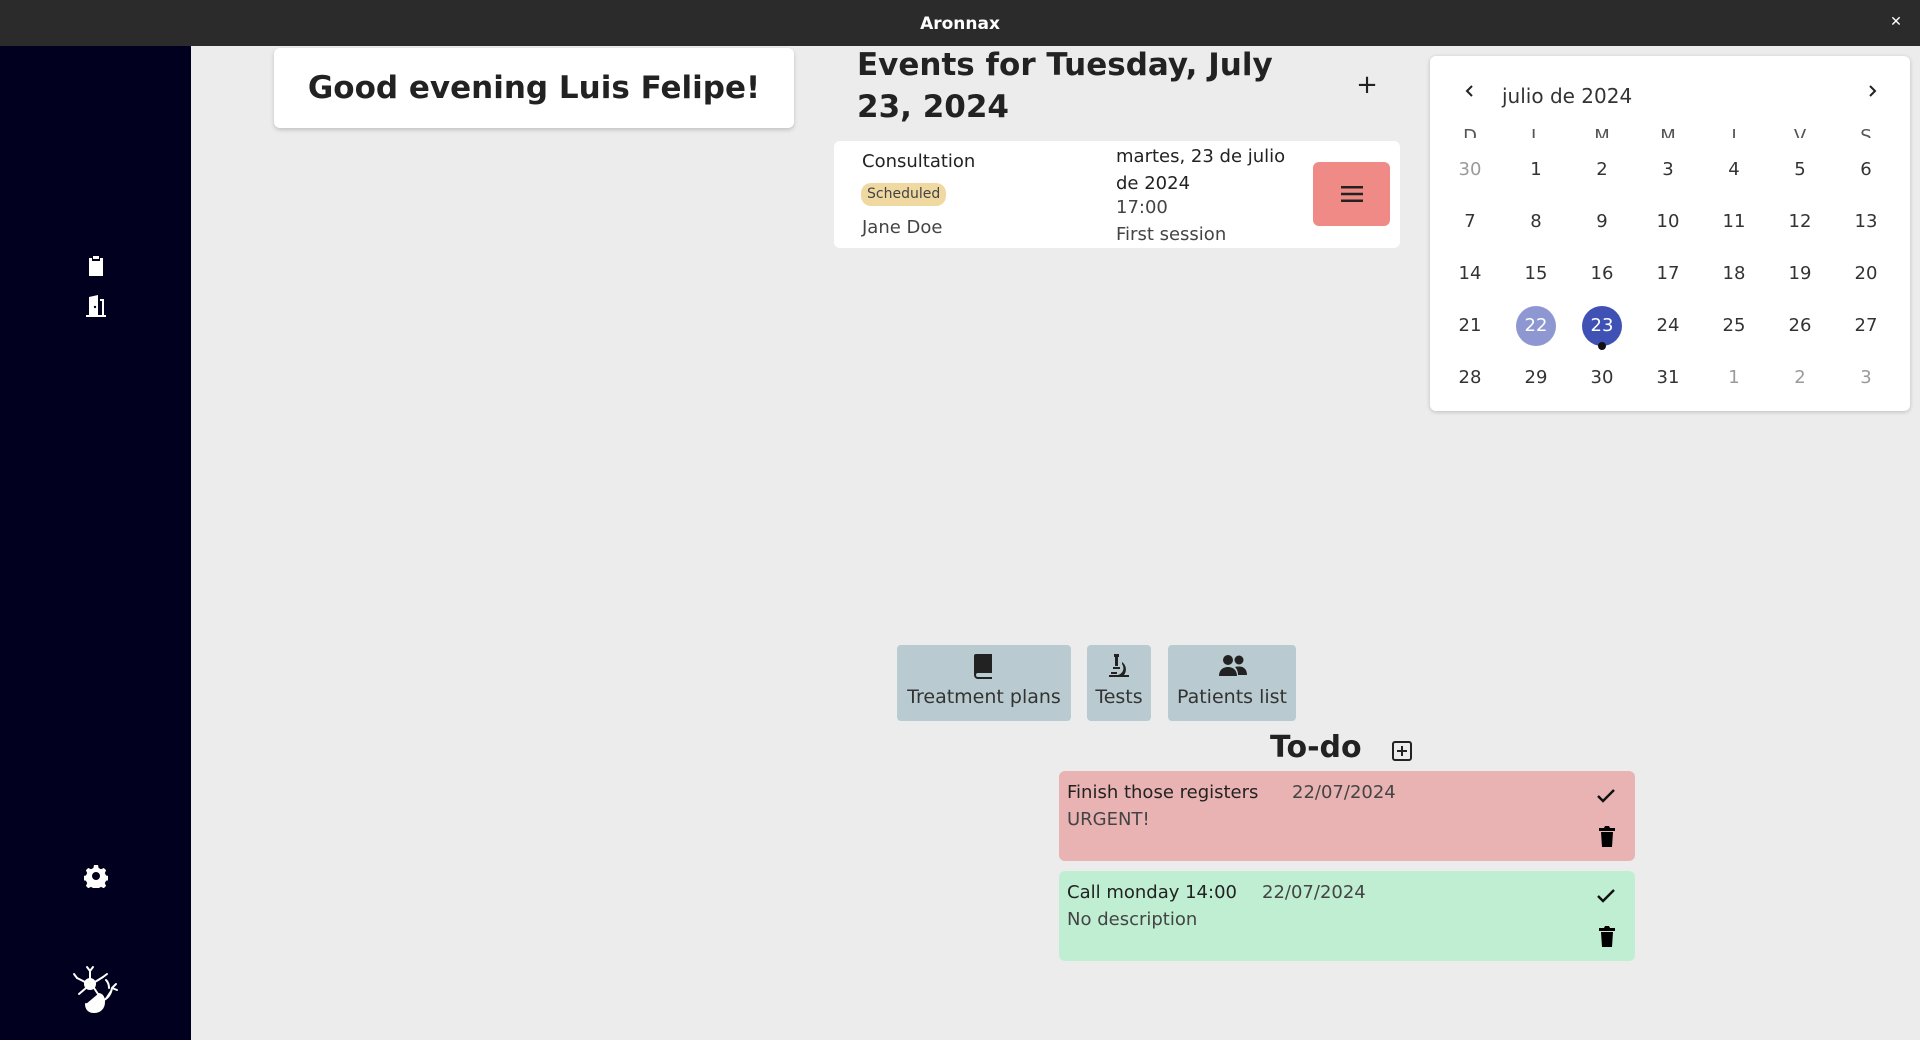 The height and width of the screenshot is (1040, 1920). I want to click on calendar-day: 11, so click(1734, 222).